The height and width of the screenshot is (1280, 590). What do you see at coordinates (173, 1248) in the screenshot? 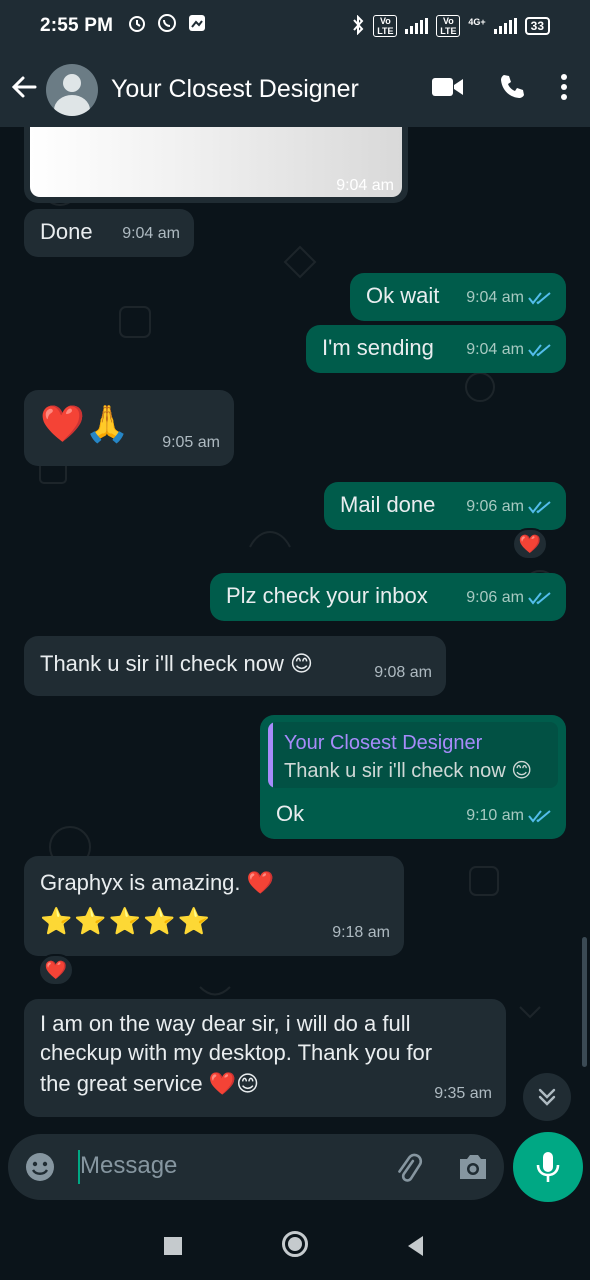
I see `recents-icon` at bounding box center [173, 1248].